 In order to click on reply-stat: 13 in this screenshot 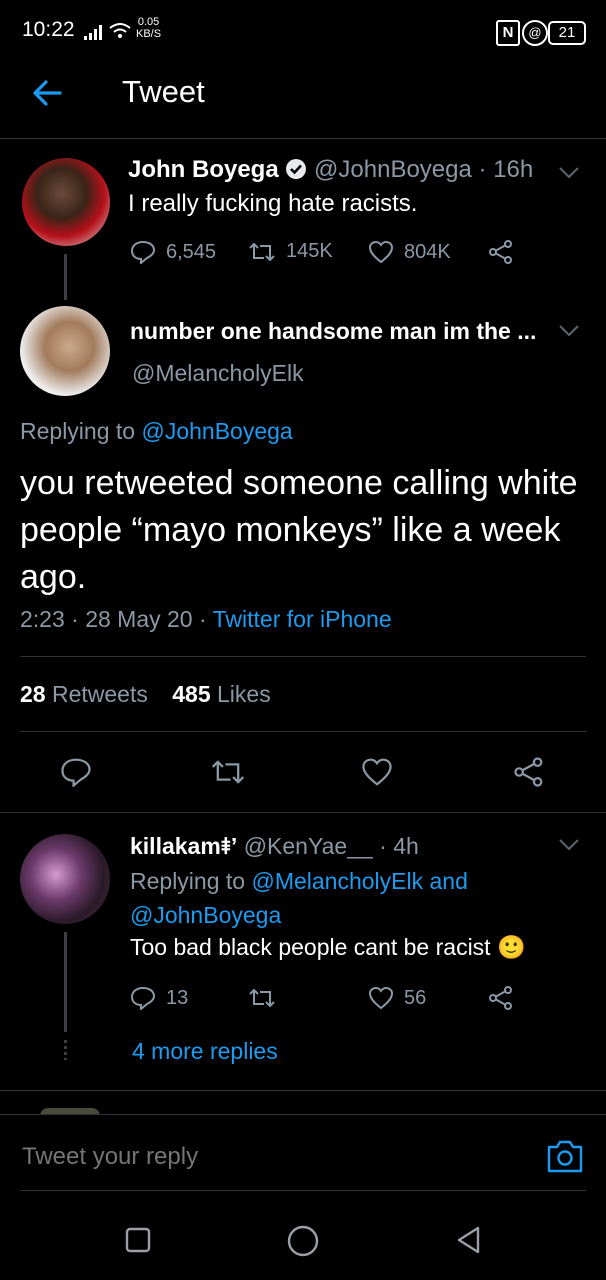, I will do `click(159, 998)`.